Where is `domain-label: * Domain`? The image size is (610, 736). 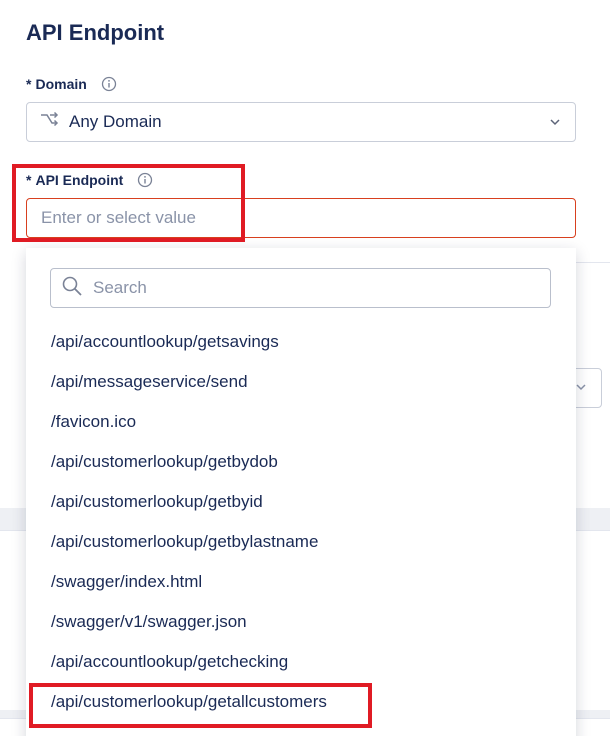 domain-label: * Domain is located at coordinates (71, 84).